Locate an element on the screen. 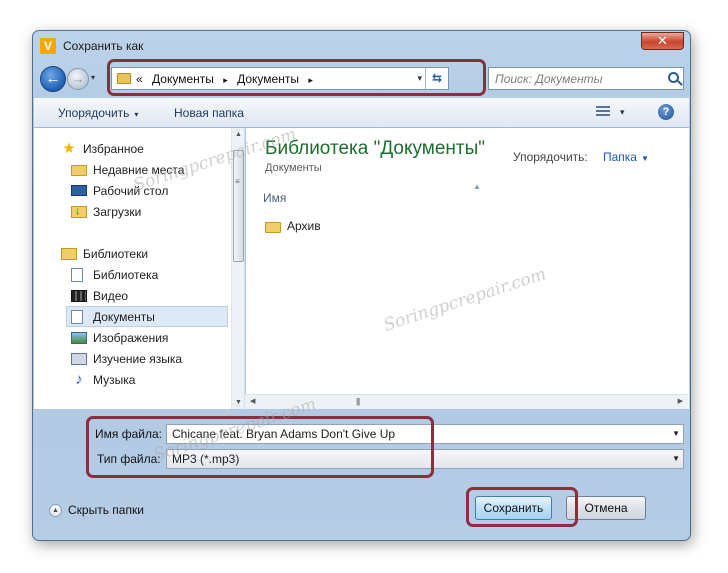 This screenshot has height=573, width=728. music-icon: ♪ is located at coordinates (79, 379).